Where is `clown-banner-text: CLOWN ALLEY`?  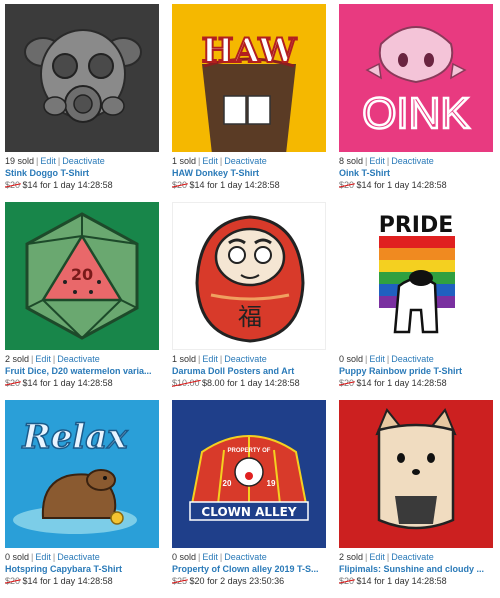 clown-banner-text: CLOWN ALLEY is located at coordinates (248, 512).